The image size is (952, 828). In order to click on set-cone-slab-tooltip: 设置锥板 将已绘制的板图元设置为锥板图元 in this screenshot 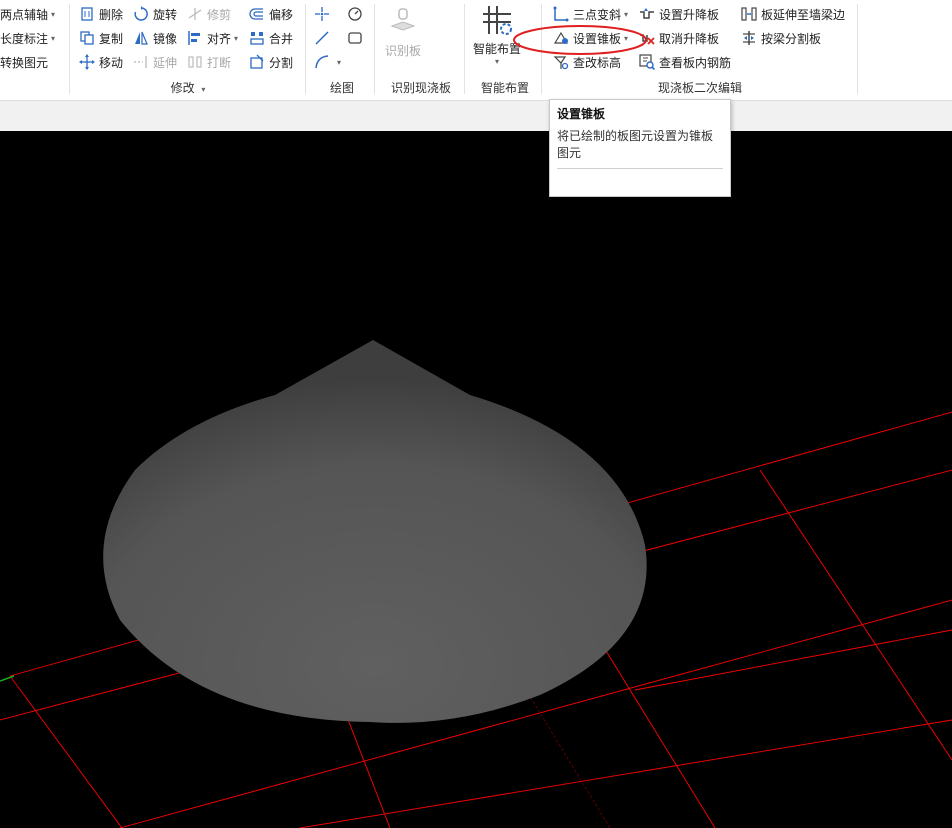, I will do `click(640, 148)`.